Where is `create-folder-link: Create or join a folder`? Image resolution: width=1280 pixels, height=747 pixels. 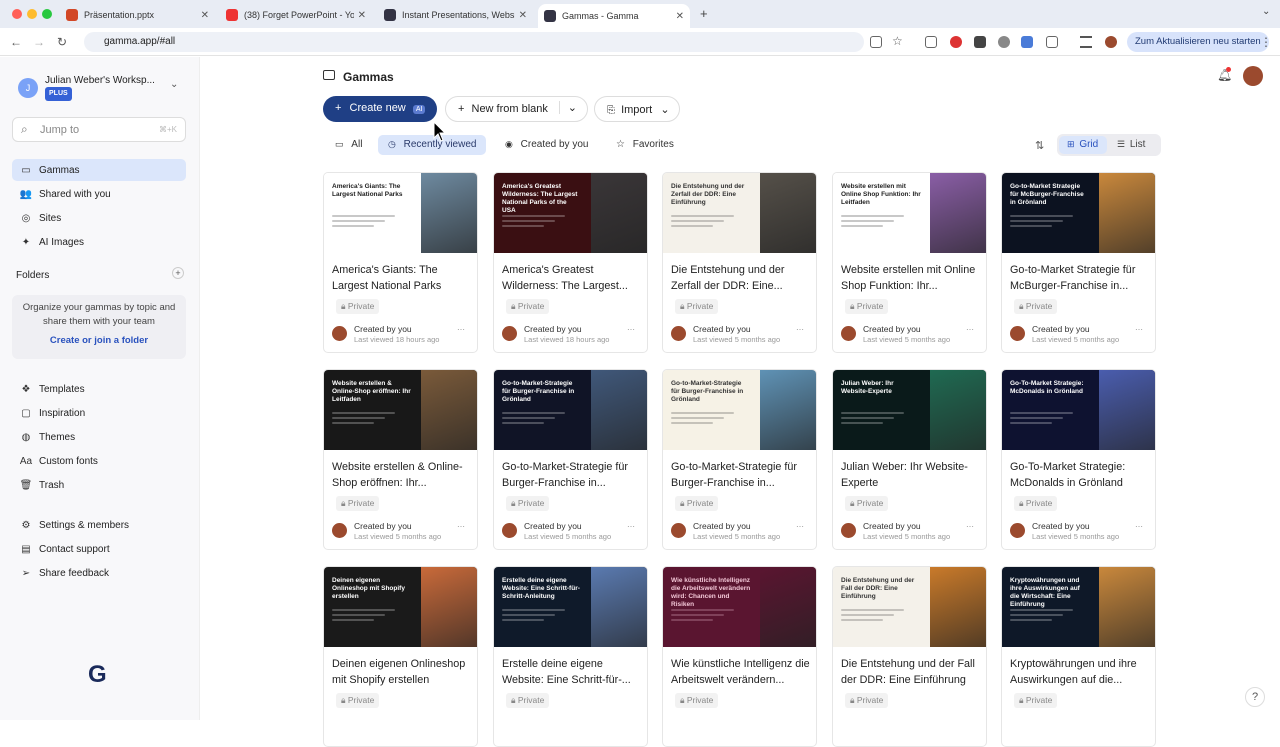
create-folder-link: Create or join a folder is located at coordinates (99, 341).